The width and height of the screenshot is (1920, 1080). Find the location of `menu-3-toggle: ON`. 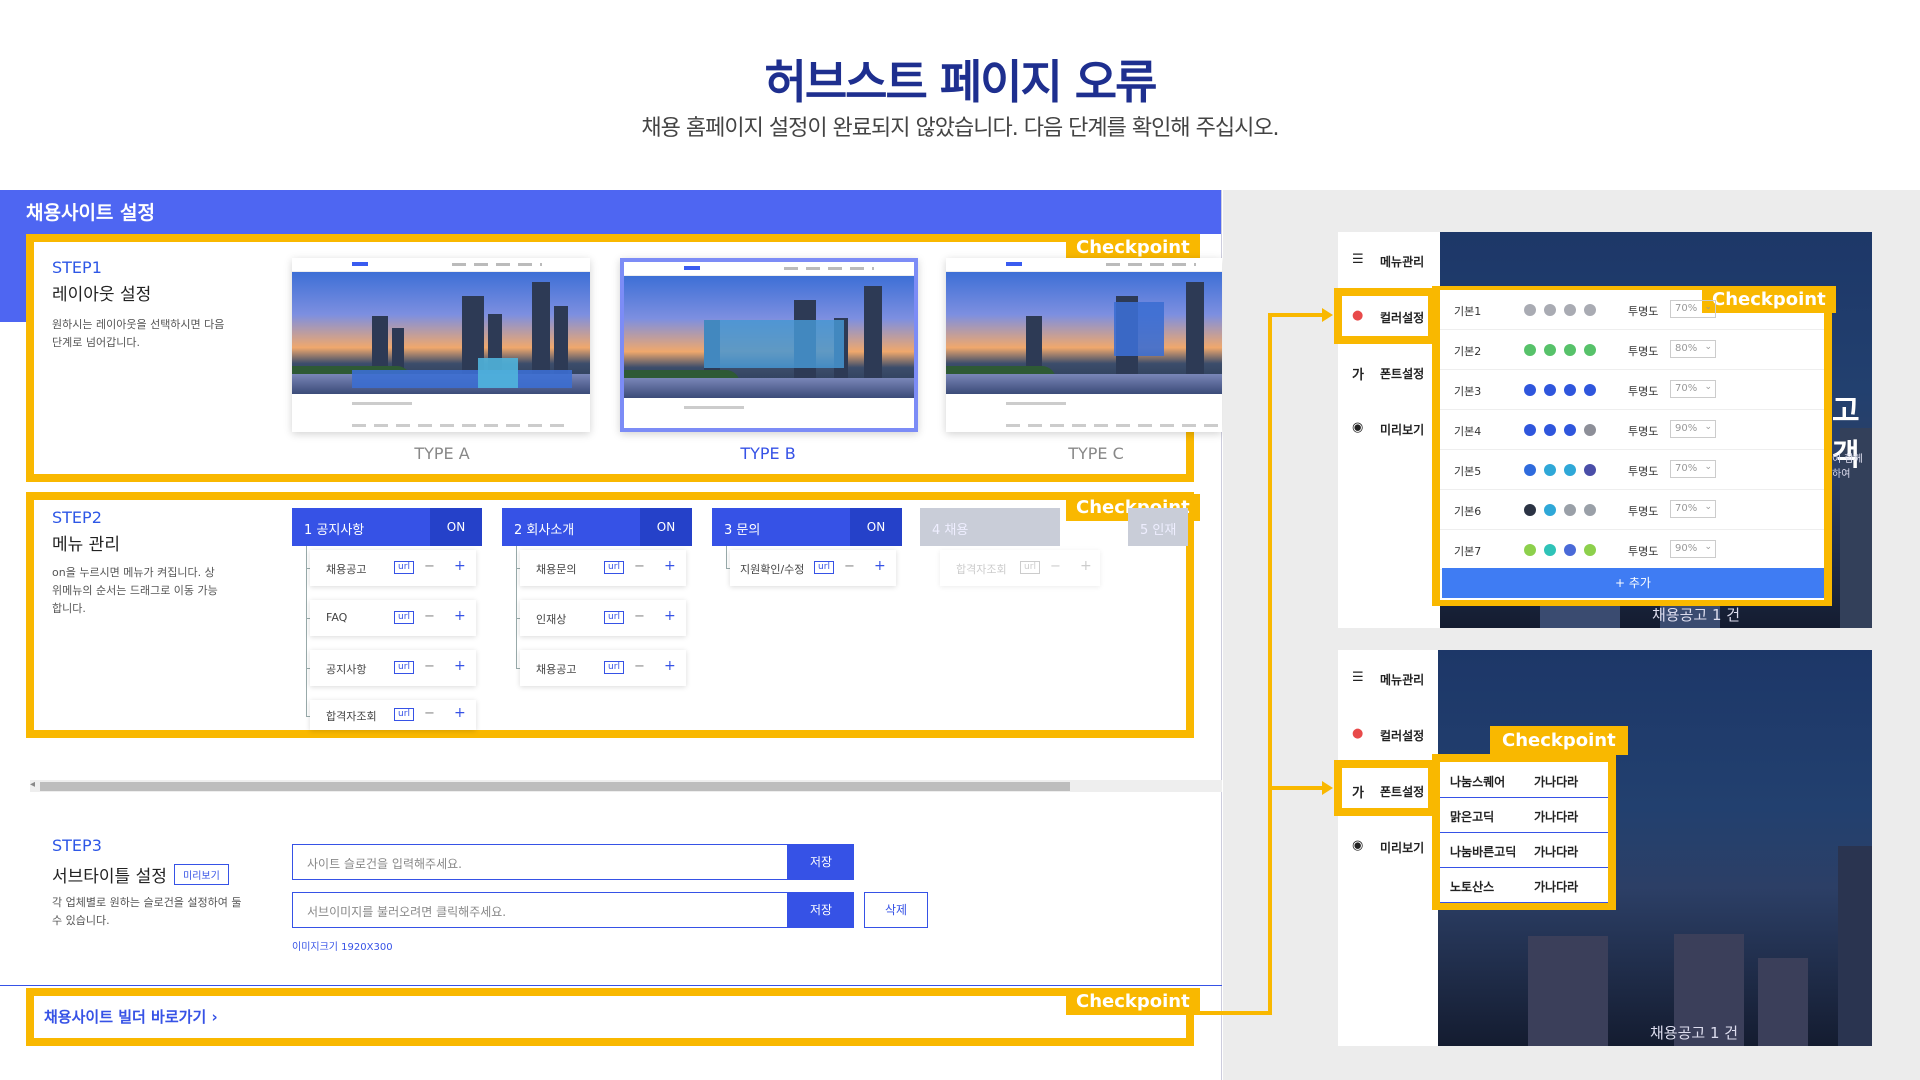

menu-3-toggle: ON is located at coordinates (876, 527).